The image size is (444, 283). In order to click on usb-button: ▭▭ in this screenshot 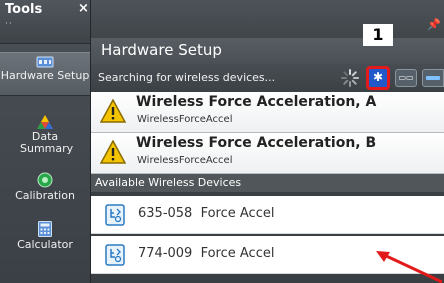, I will do `click(406, 78)`.